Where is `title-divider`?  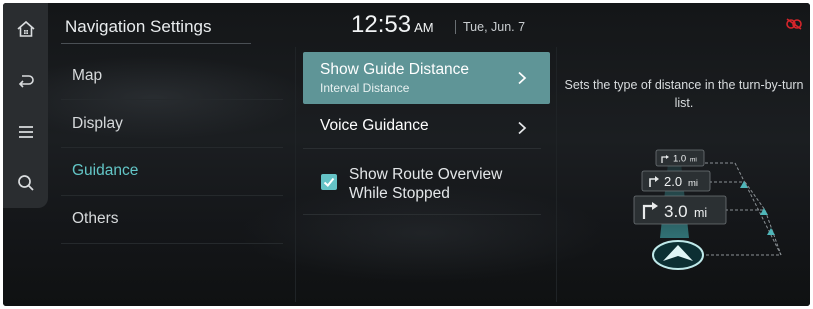 title-divider is located at coordinates (156, 43).